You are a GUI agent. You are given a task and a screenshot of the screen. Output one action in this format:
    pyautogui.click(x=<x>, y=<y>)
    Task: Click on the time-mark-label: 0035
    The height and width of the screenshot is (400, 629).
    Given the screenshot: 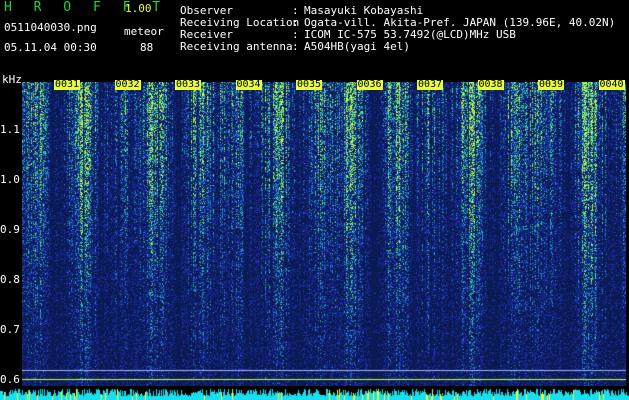 What is the action you would take?
    pyautogui.click(x=309, y=84)
    